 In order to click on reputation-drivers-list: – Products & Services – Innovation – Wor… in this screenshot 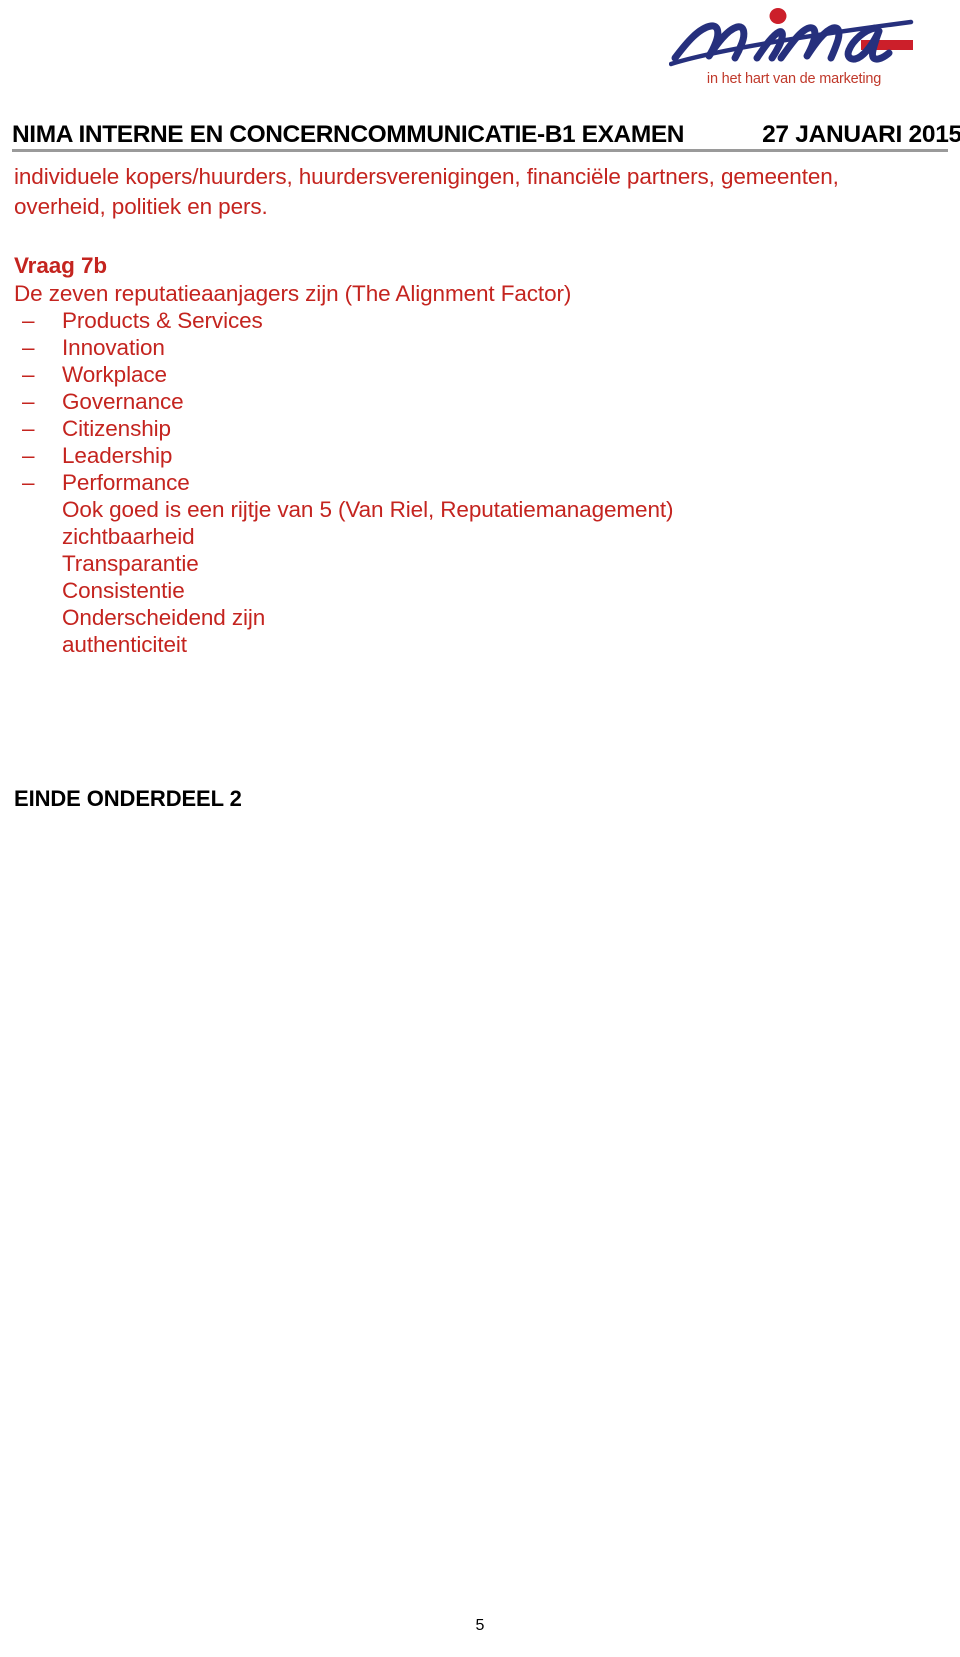, I will do `click(454, 401)`.